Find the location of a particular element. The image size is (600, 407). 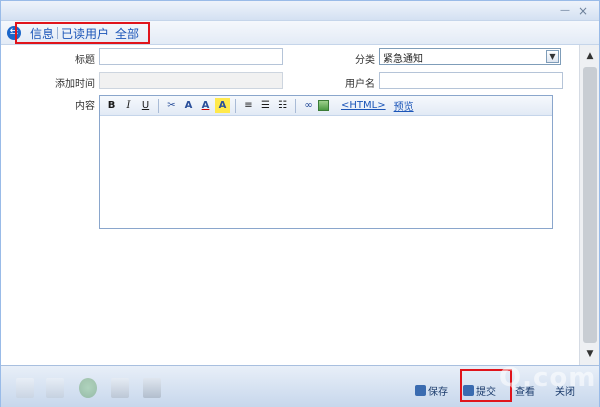

title-label: 标题 is located at coordinates (85, 60).